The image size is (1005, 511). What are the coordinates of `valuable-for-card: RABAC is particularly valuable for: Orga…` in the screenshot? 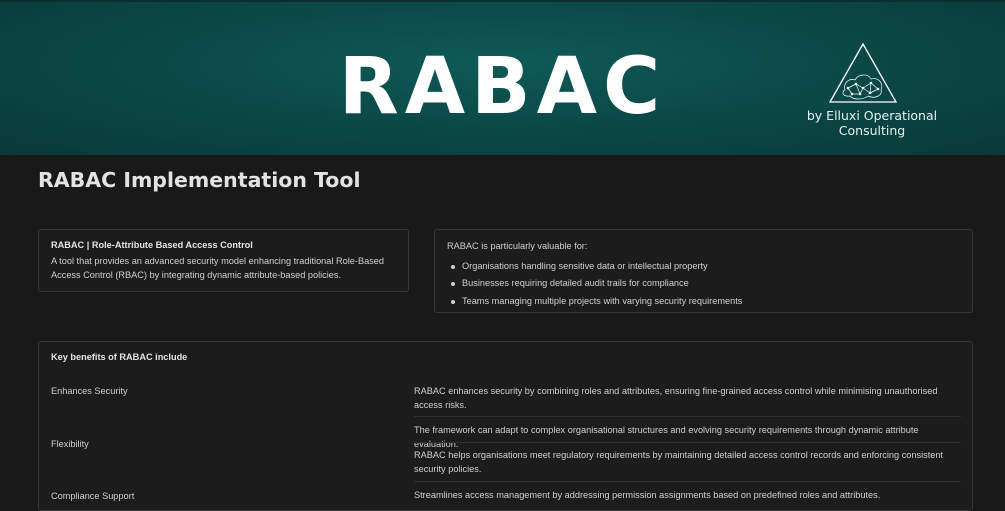 It's located at (703, 271).